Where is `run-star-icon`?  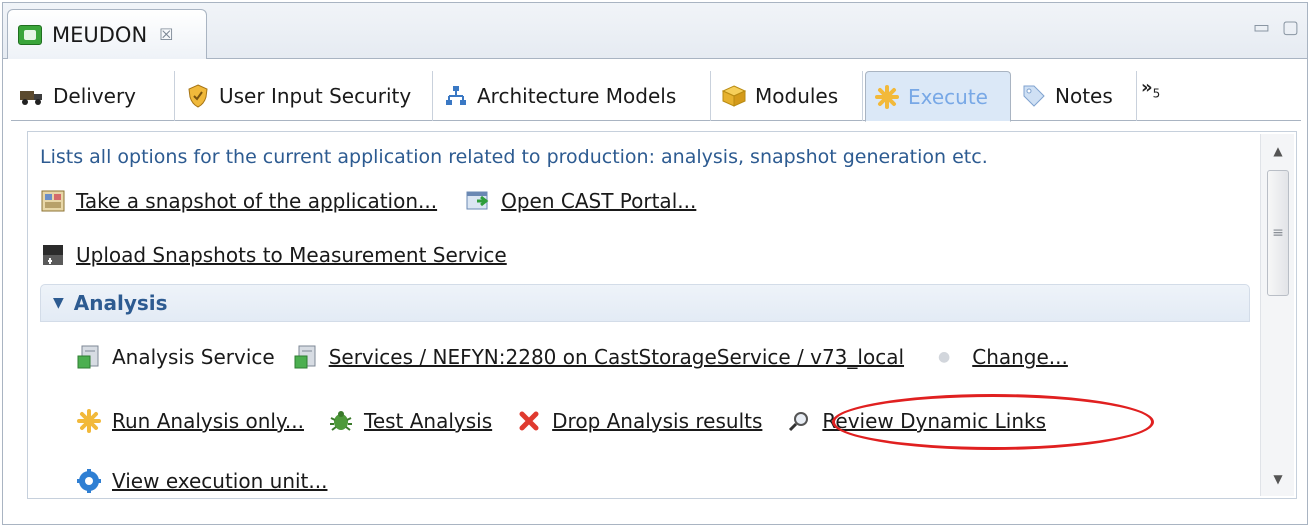 run-star-icon is located at coordinates (89, 421).